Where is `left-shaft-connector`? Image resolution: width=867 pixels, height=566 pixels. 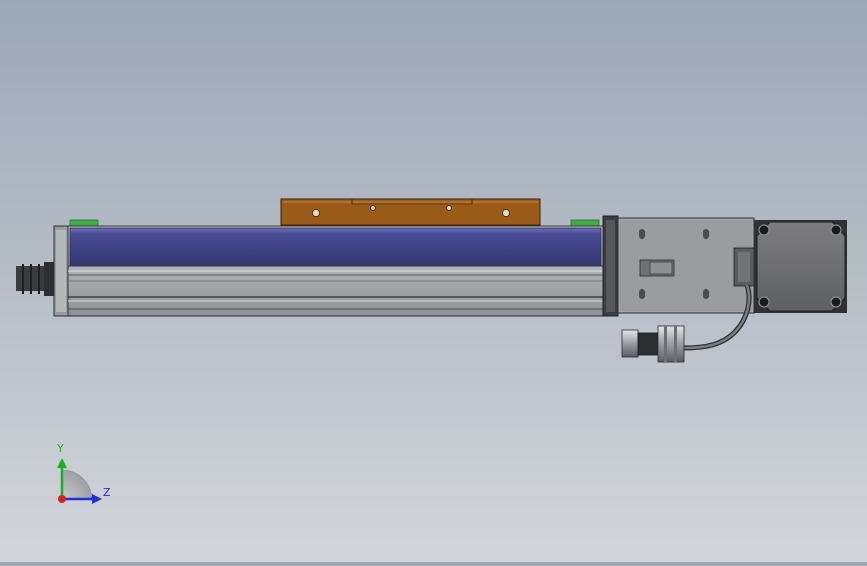
left-shaft-connector is located at coordinates (36, 279).